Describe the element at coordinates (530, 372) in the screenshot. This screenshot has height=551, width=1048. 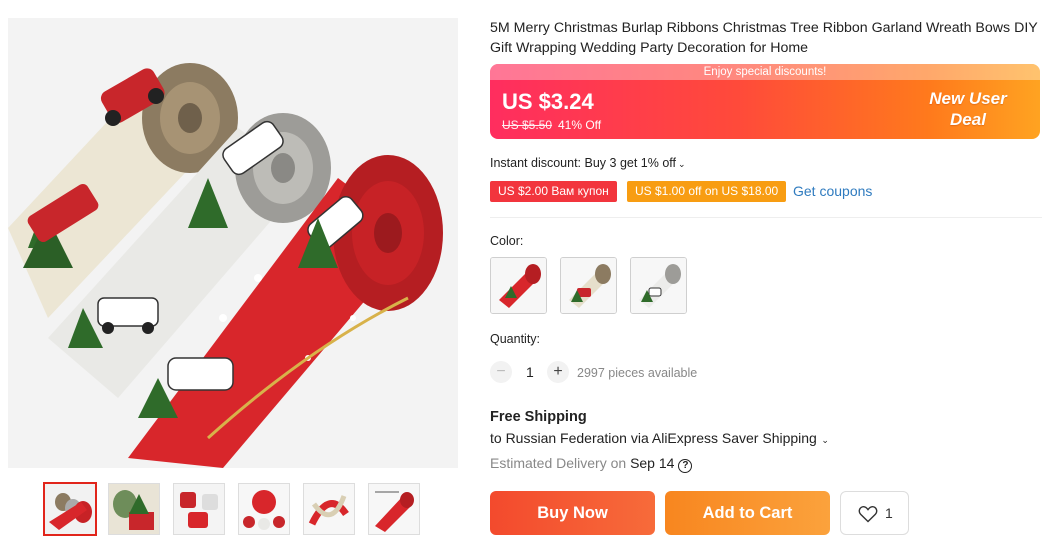
I see `quantity-value: 1` at that location.